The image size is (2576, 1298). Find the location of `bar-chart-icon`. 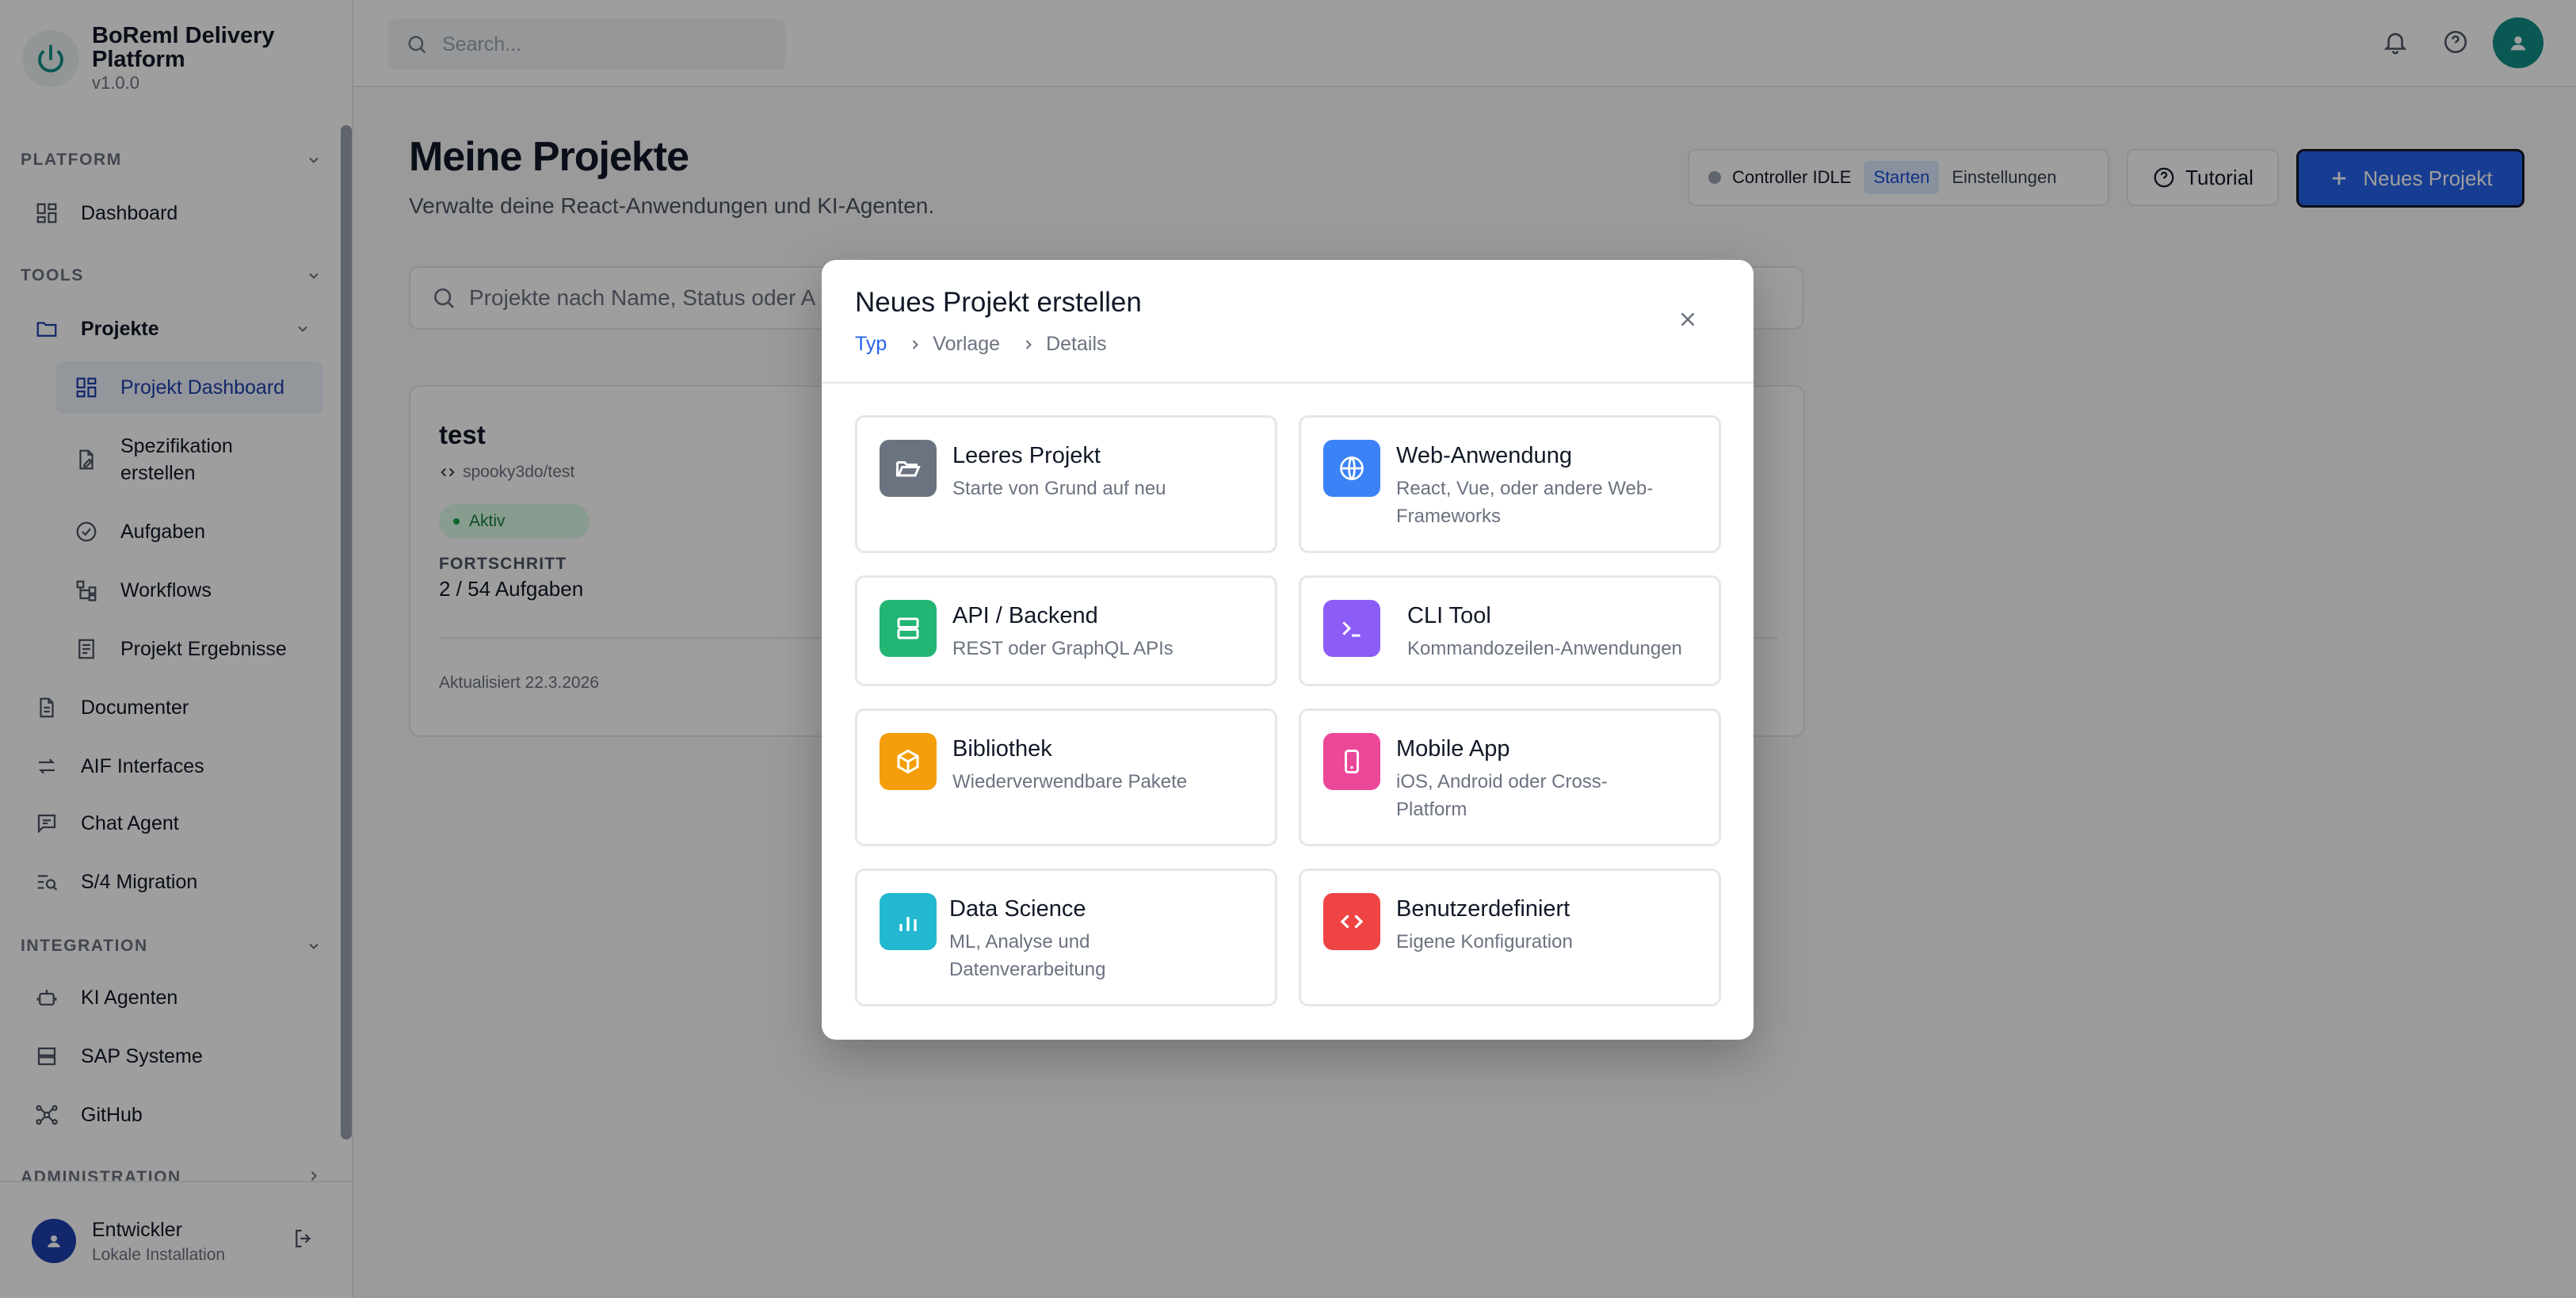

bar-chart-icon is located at coordinates (908, 921).